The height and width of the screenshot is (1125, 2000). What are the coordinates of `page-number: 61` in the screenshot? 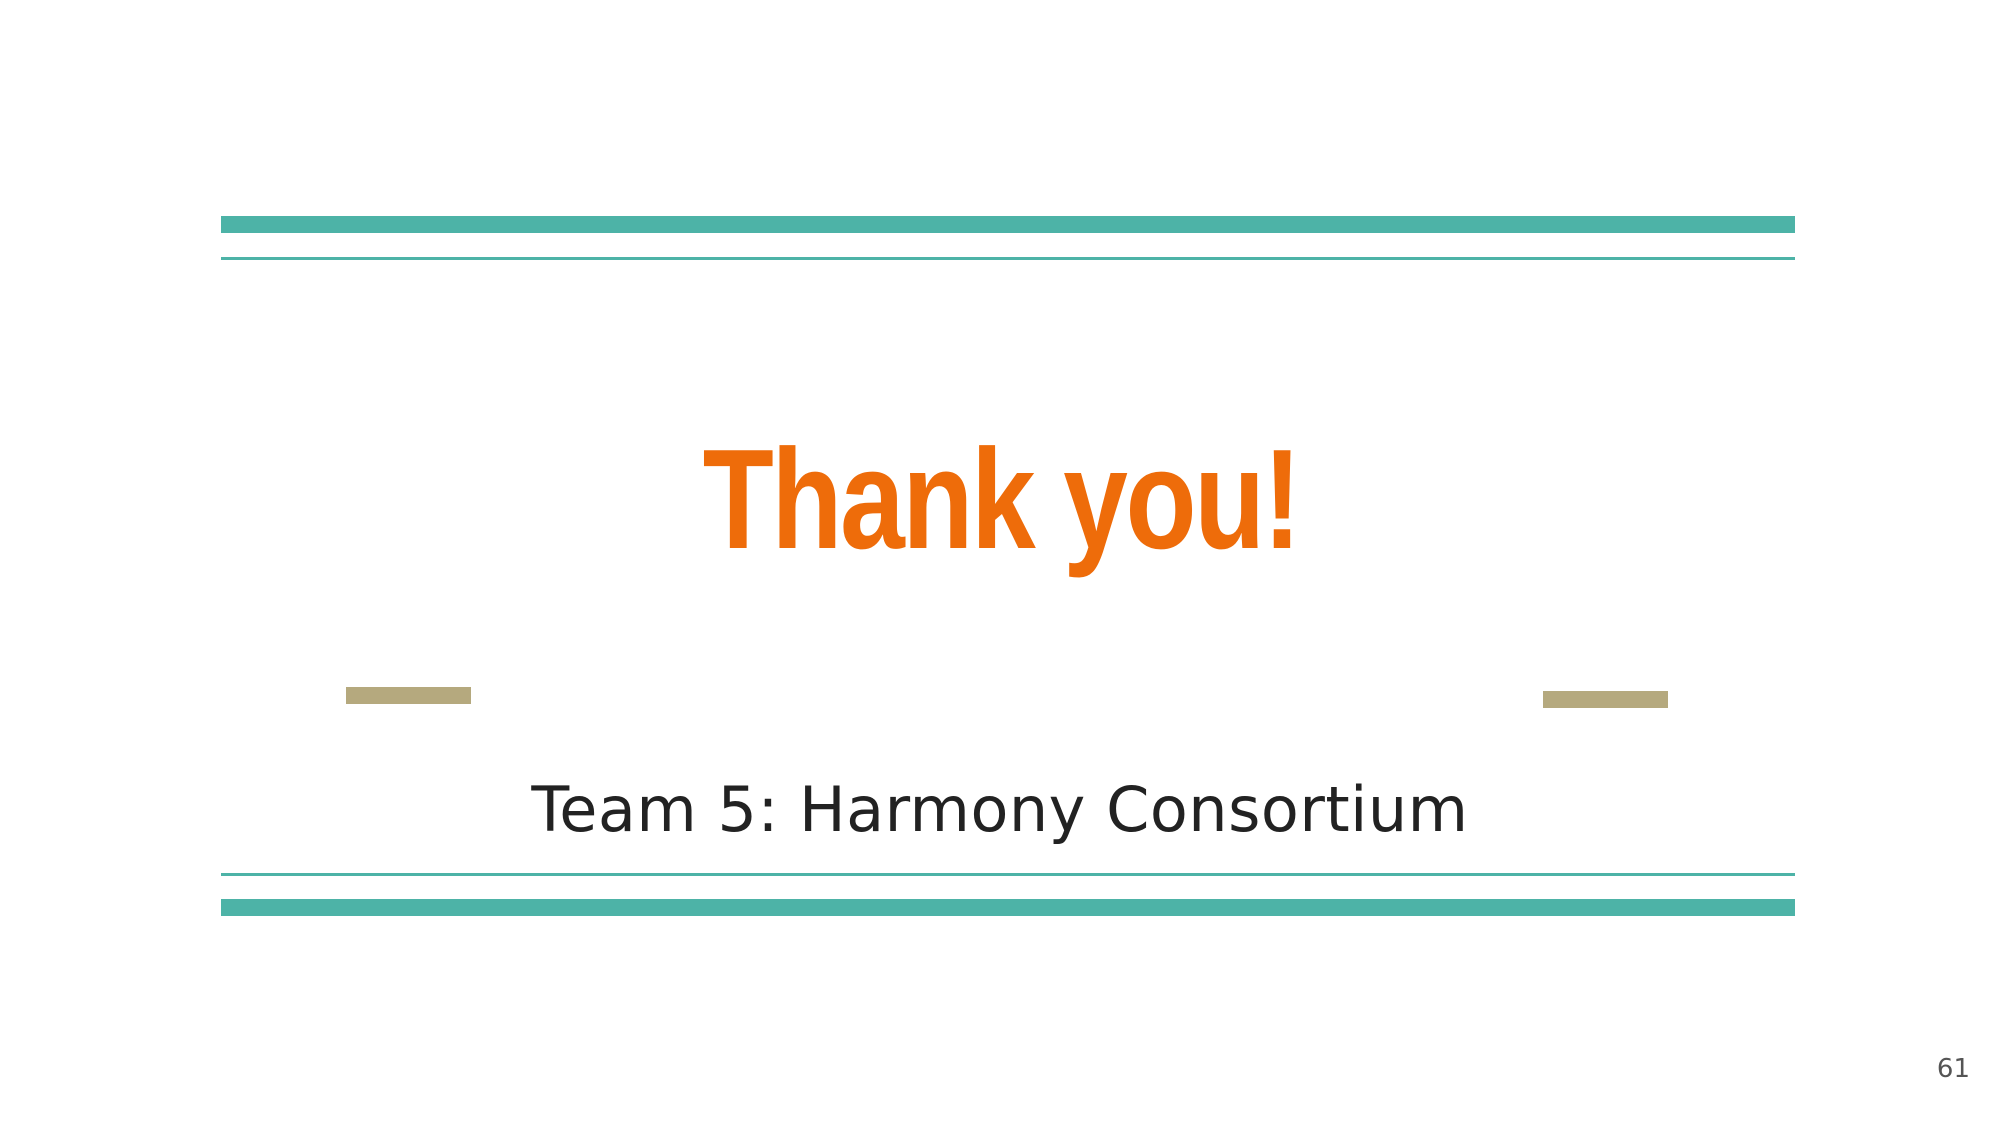 It's located at (1953, 1069).